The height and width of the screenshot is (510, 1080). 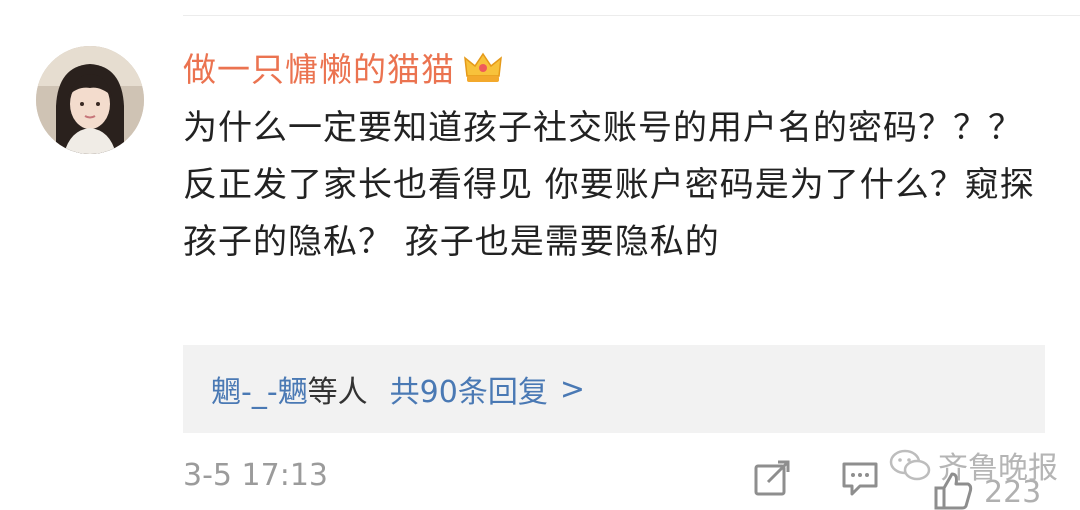 What do you see at coordinates (572, 389) in the screenshot?
I see `chevron-right-icon: >` at bounding box center [572, 389].